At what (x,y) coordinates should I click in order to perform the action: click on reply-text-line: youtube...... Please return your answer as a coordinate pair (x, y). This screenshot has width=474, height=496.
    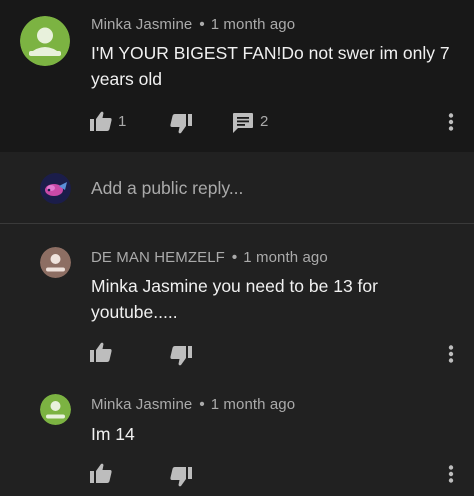
    Looking at the image, I should click on (134, 312).